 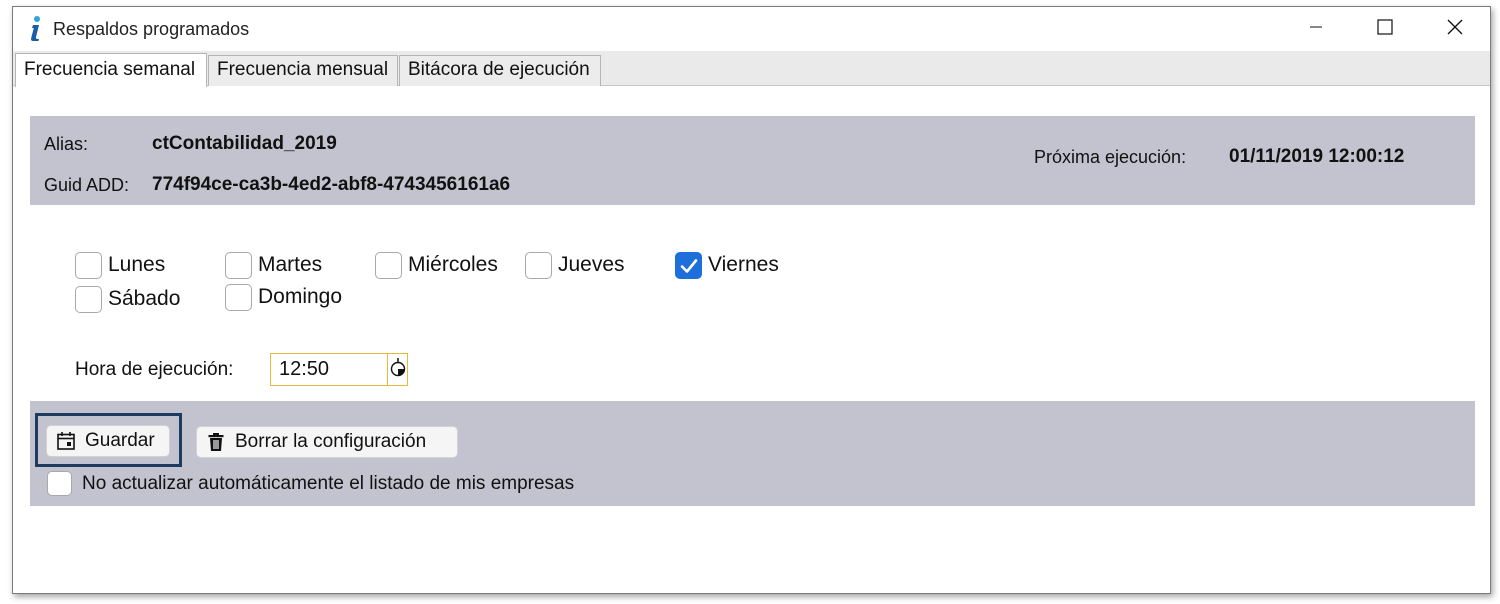 I want to click on minimize-icon, so click(x=1316, y=29).